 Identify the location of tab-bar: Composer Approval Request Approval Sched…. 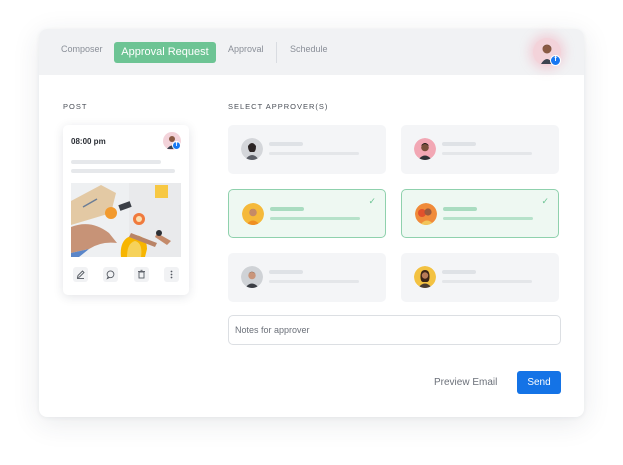
(311, 52).